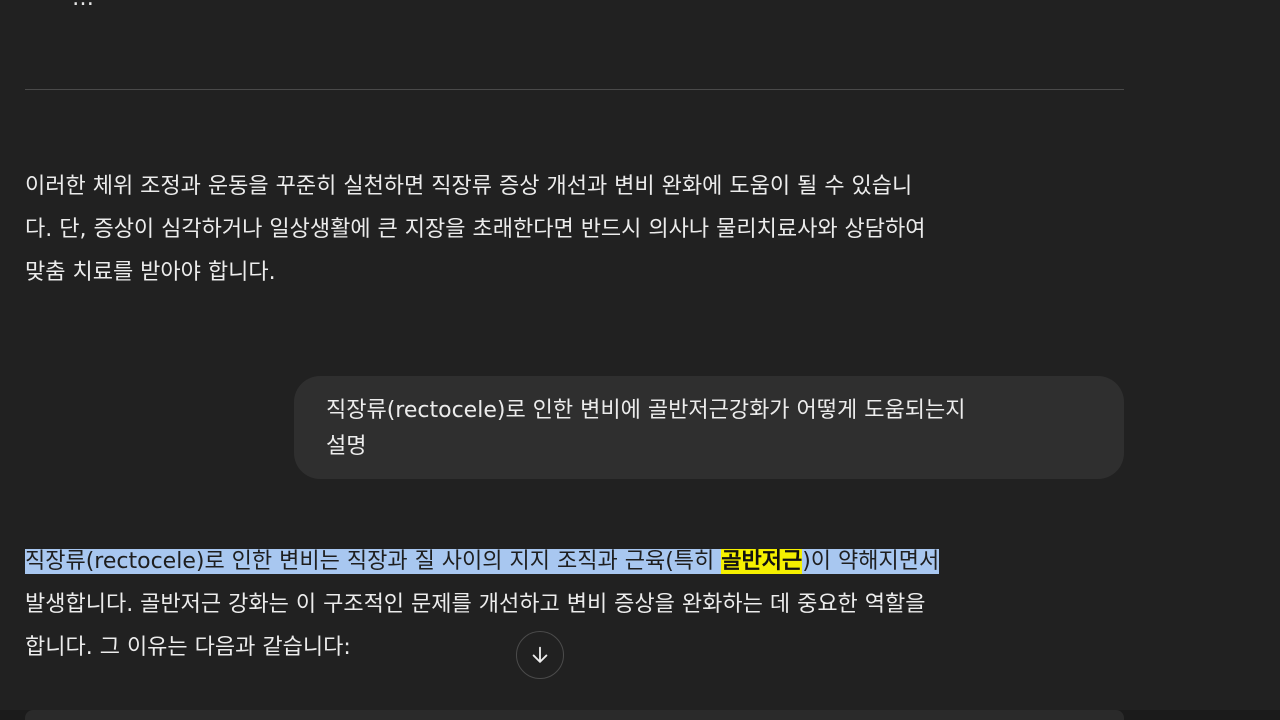 This screenshot has width=1280, height=720. What do you see at coordinates (646, 410) in the screenshot?
I see `user-message-line: 직장류(rectocele)로 인한 변비에 골반저근강화가 어떻게 도움되는지` at bounding box center [646, 410].